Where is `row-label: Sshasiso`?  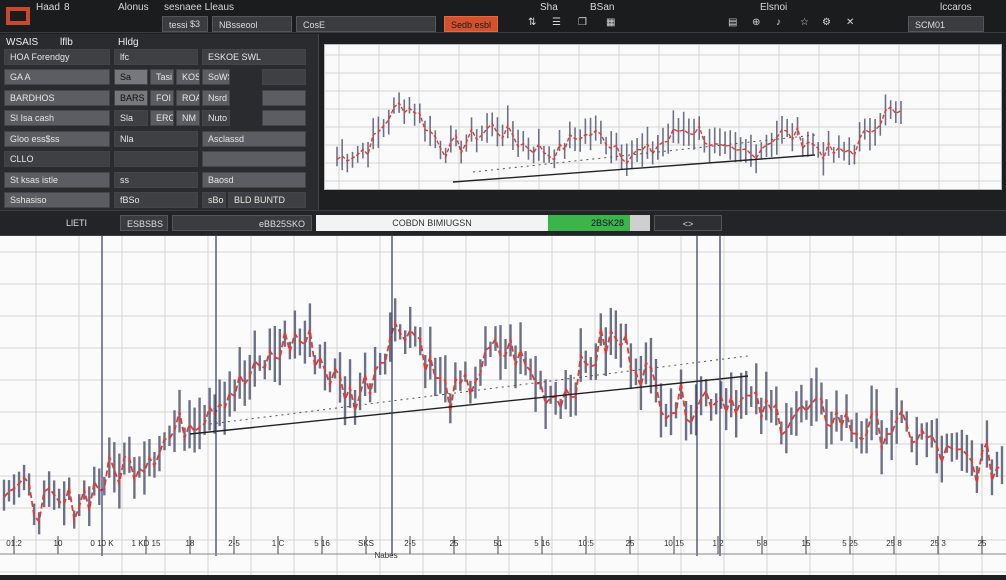 row-label: Sshasiso is located at coordinates (57, 200).